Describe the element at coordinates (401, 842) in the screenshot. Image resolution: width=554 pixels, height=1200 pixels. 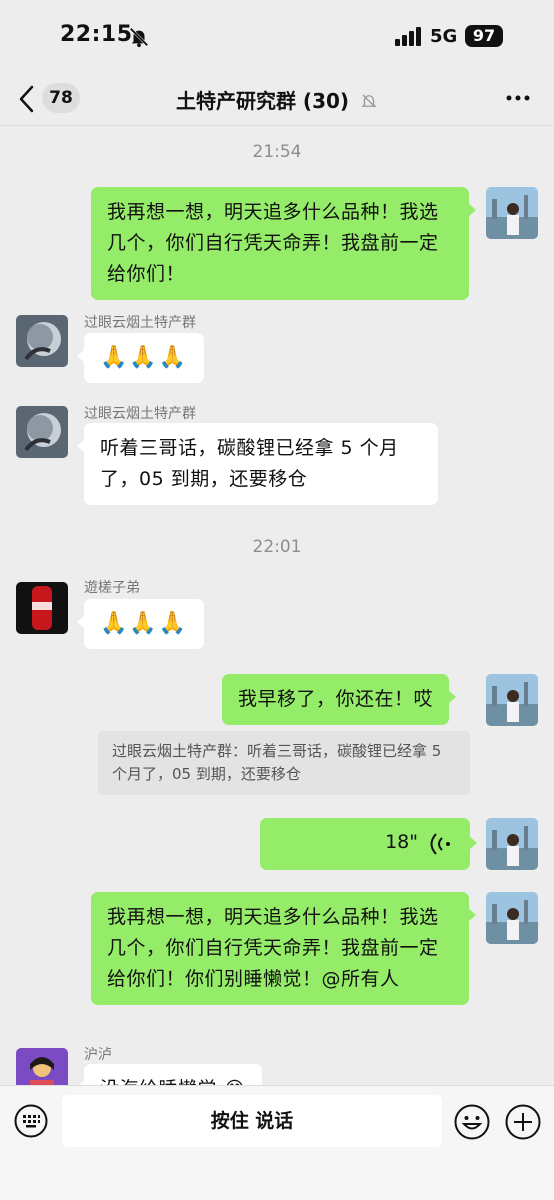
I see `voice-duration: 18"` at that location.